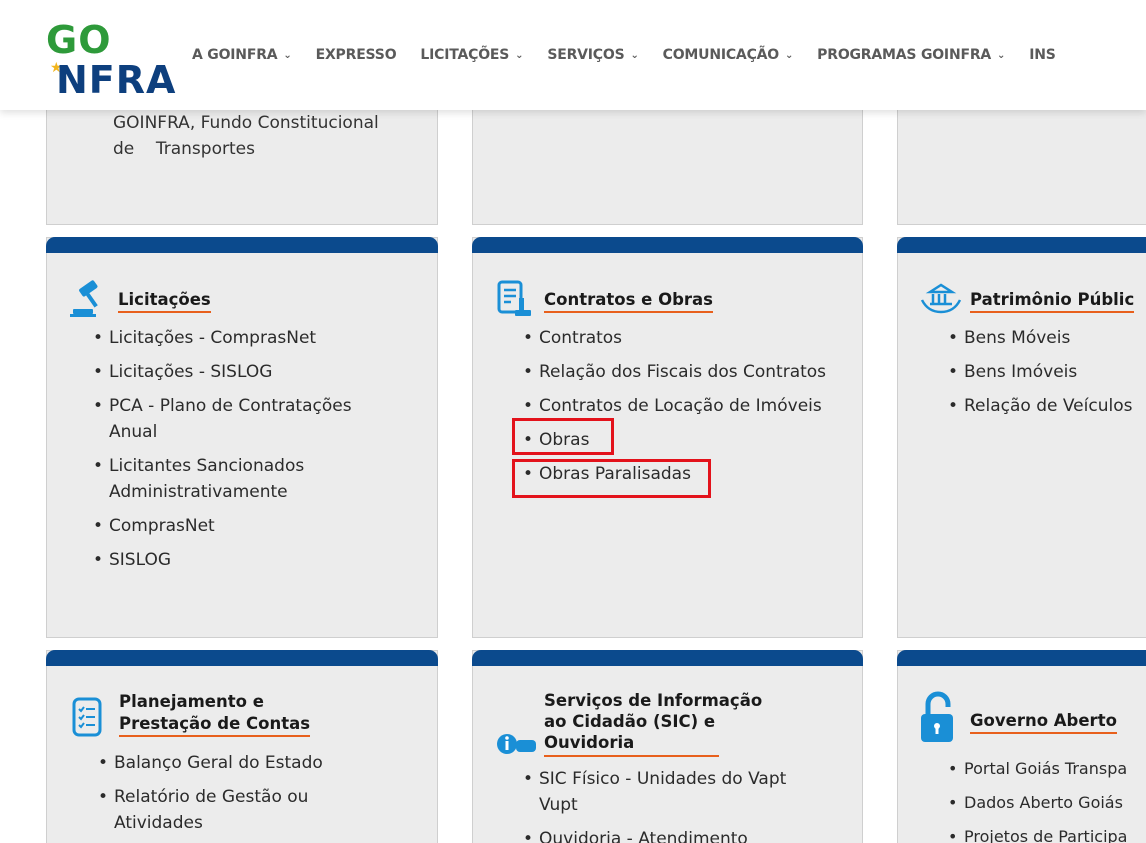  Describe the element at coordinates (1047, 803) in the screenshot. I see `list-item: Dados Aberto Goiás` at that location.